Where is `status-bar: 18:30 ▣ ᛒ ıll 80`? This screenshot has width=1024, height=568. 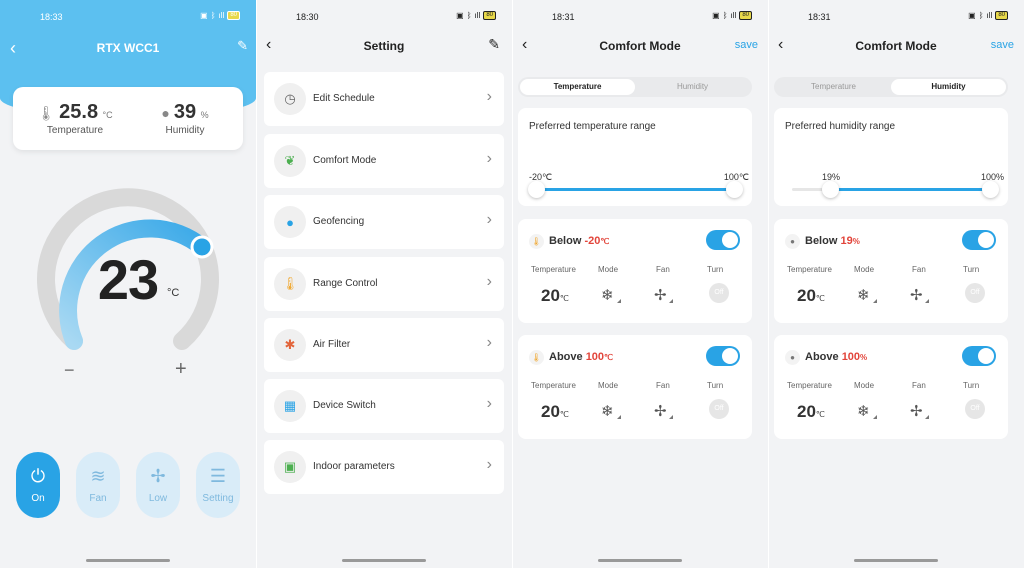 status-bar: 18:30 ▣ ᛒ ıll 80 is located at coordinates (384, 16).